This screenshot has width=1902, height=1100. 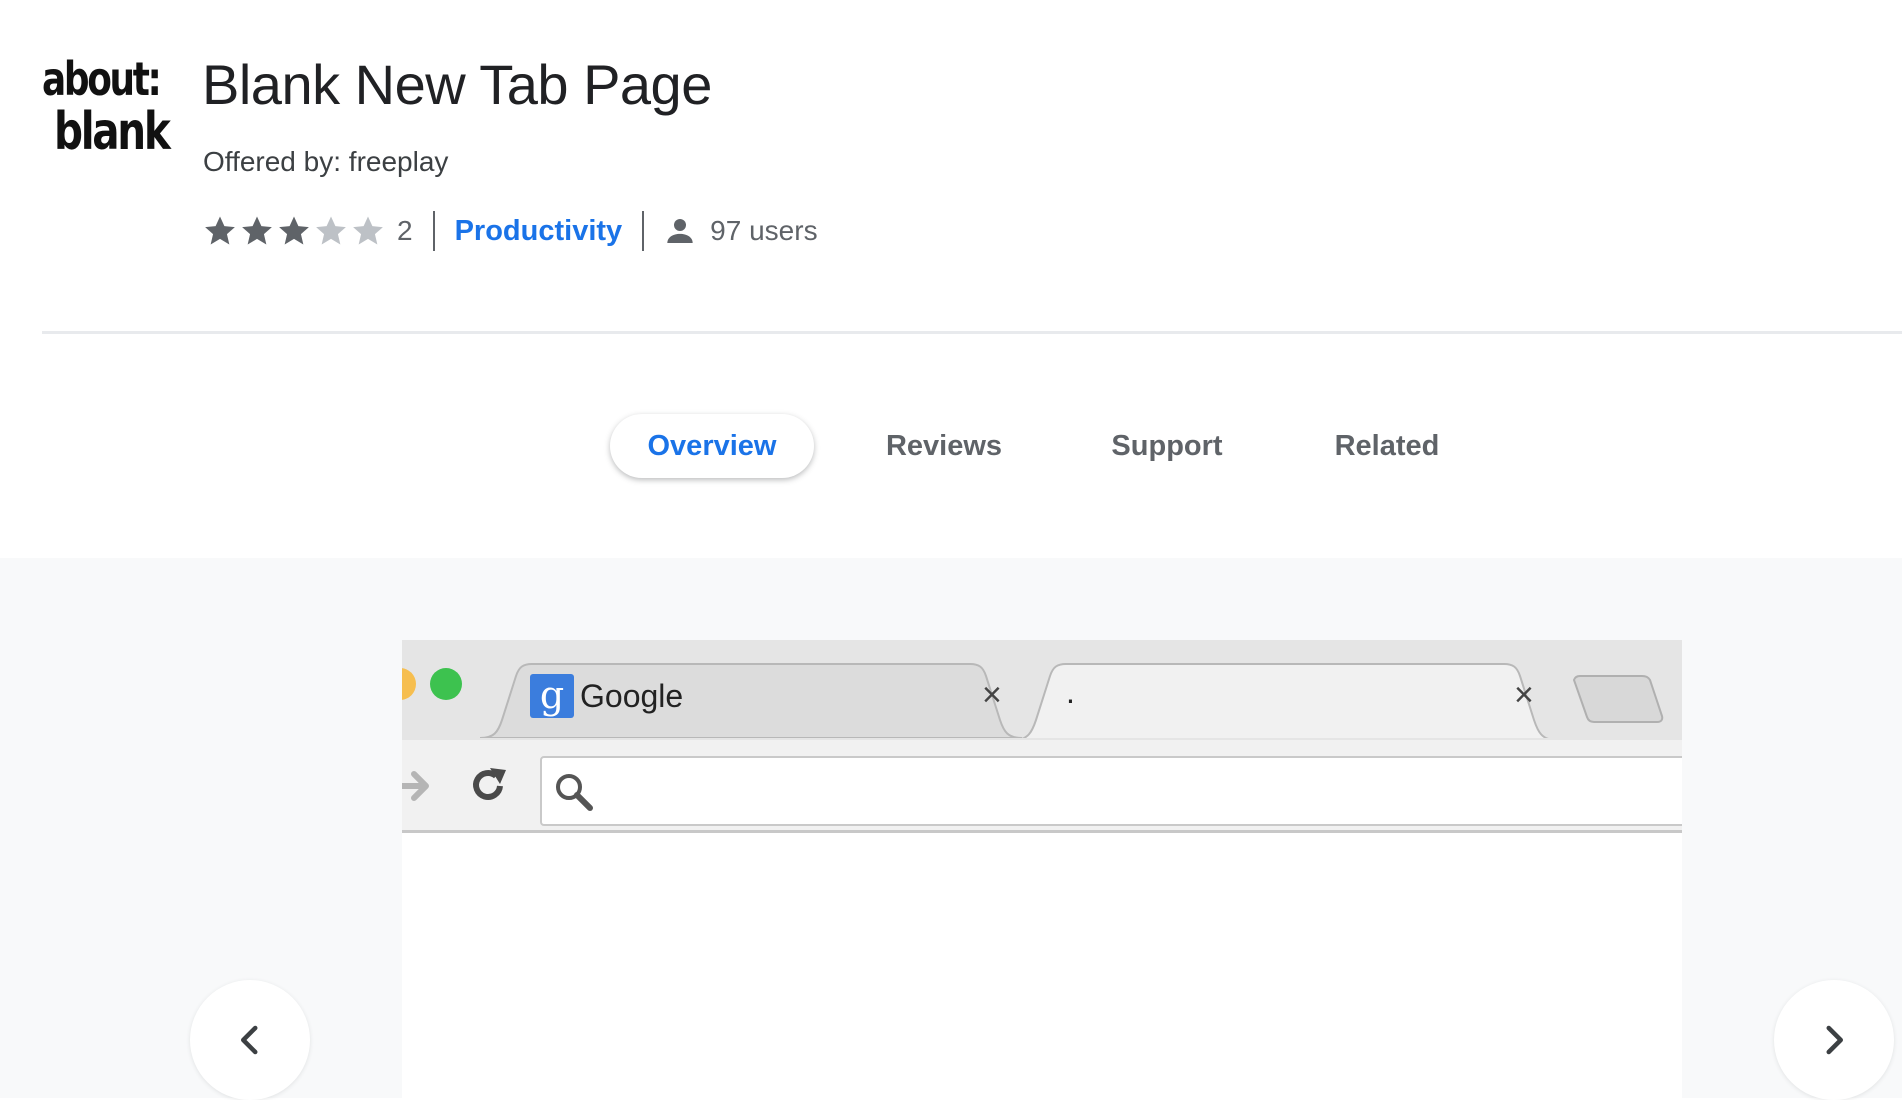 What do you see at coordinates (1167, 446) in the screenshot?
I see `tab-support: Support` at bounding box center [1167, 446].